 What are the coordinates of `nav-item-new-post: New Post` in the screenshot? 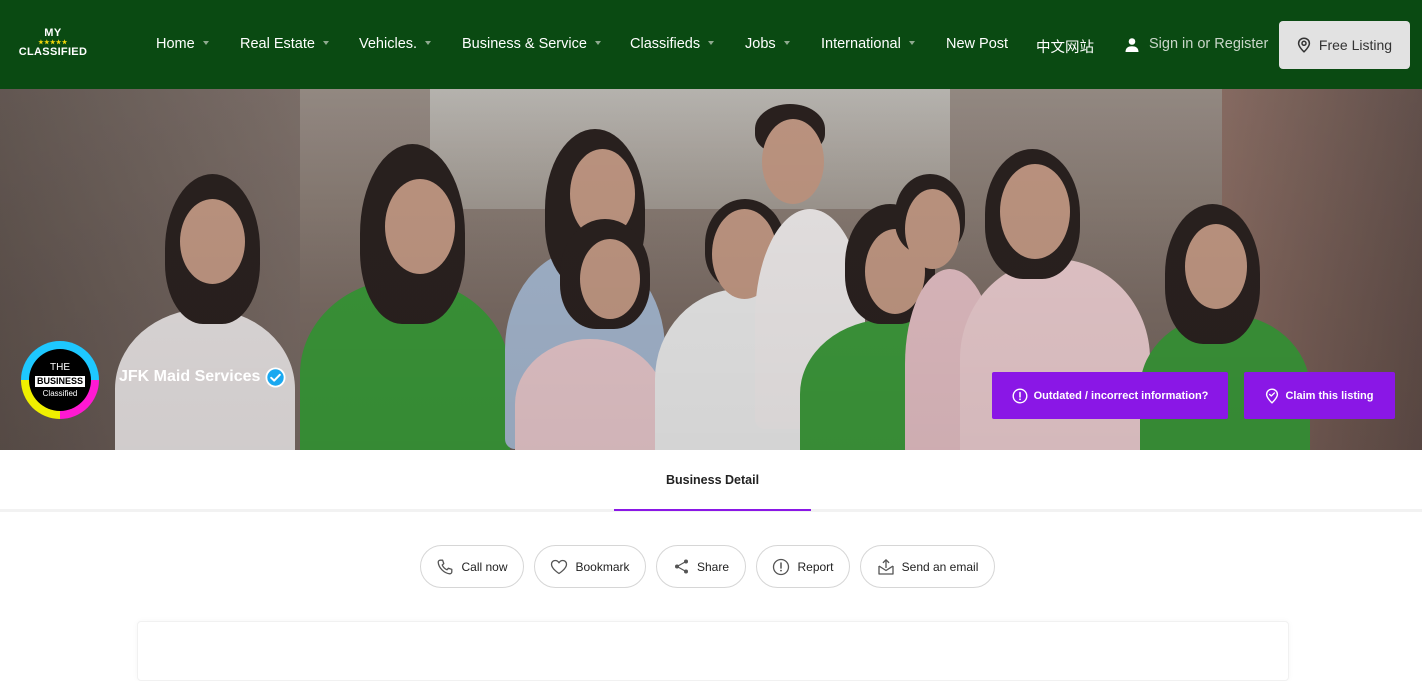 It's located at (977, 44).